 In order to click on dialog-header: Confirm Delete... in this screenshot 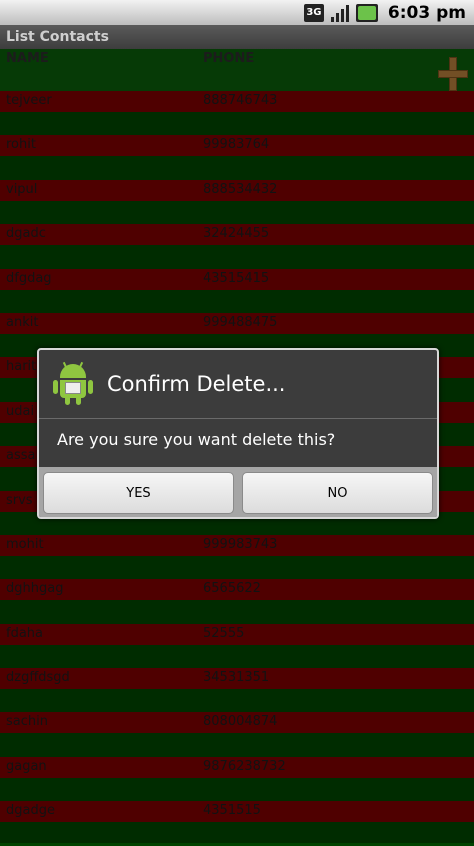, I will do `click(238, 384)`.